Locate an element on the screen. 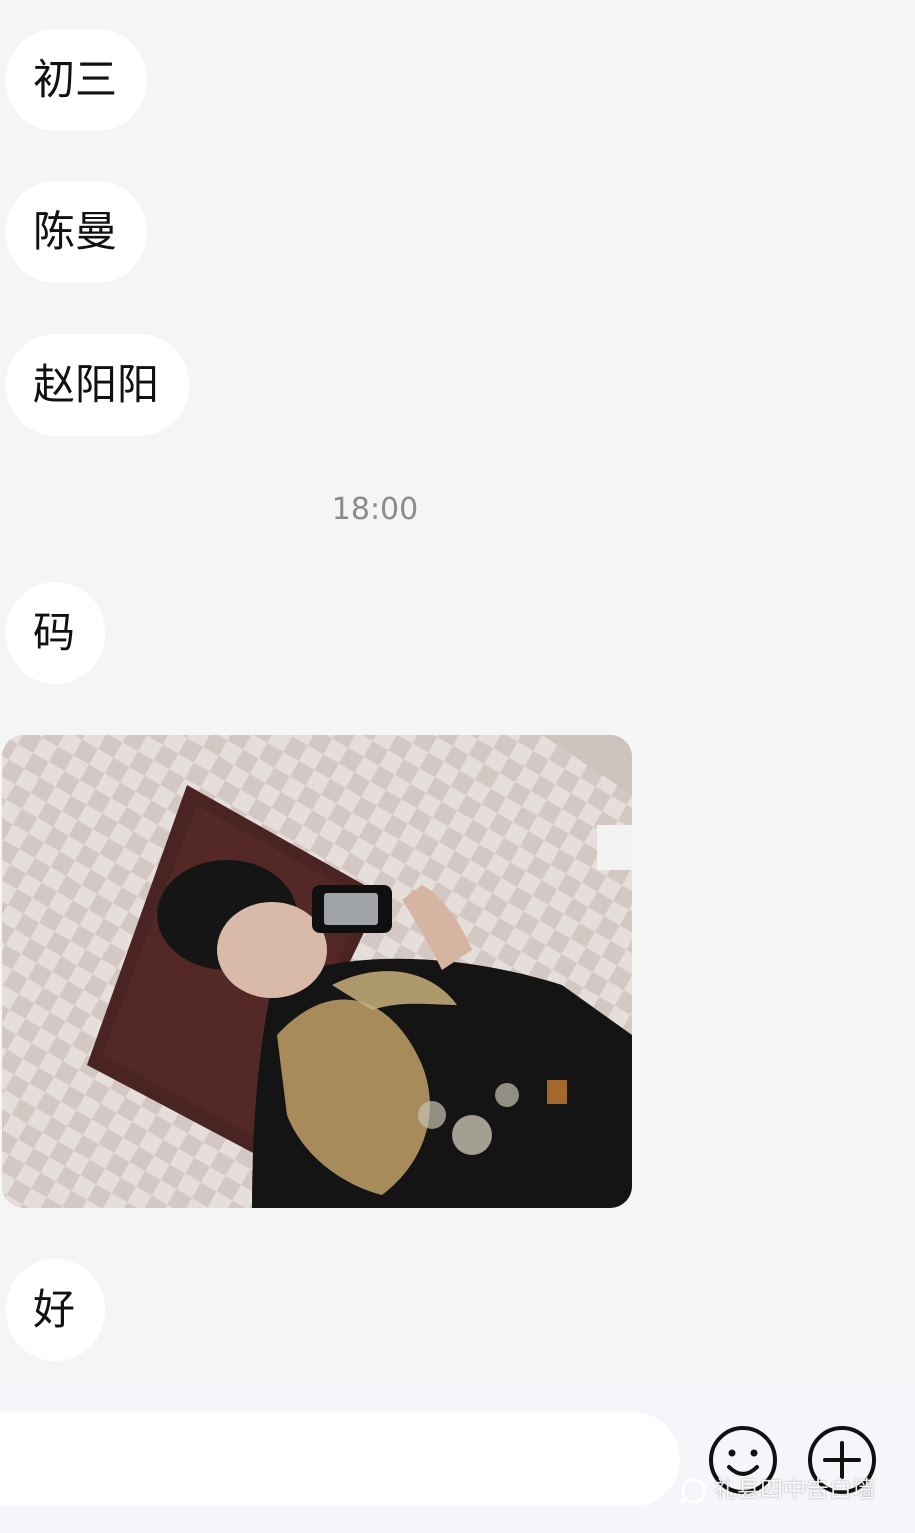  message-input is located at coordinates (340, 1459).